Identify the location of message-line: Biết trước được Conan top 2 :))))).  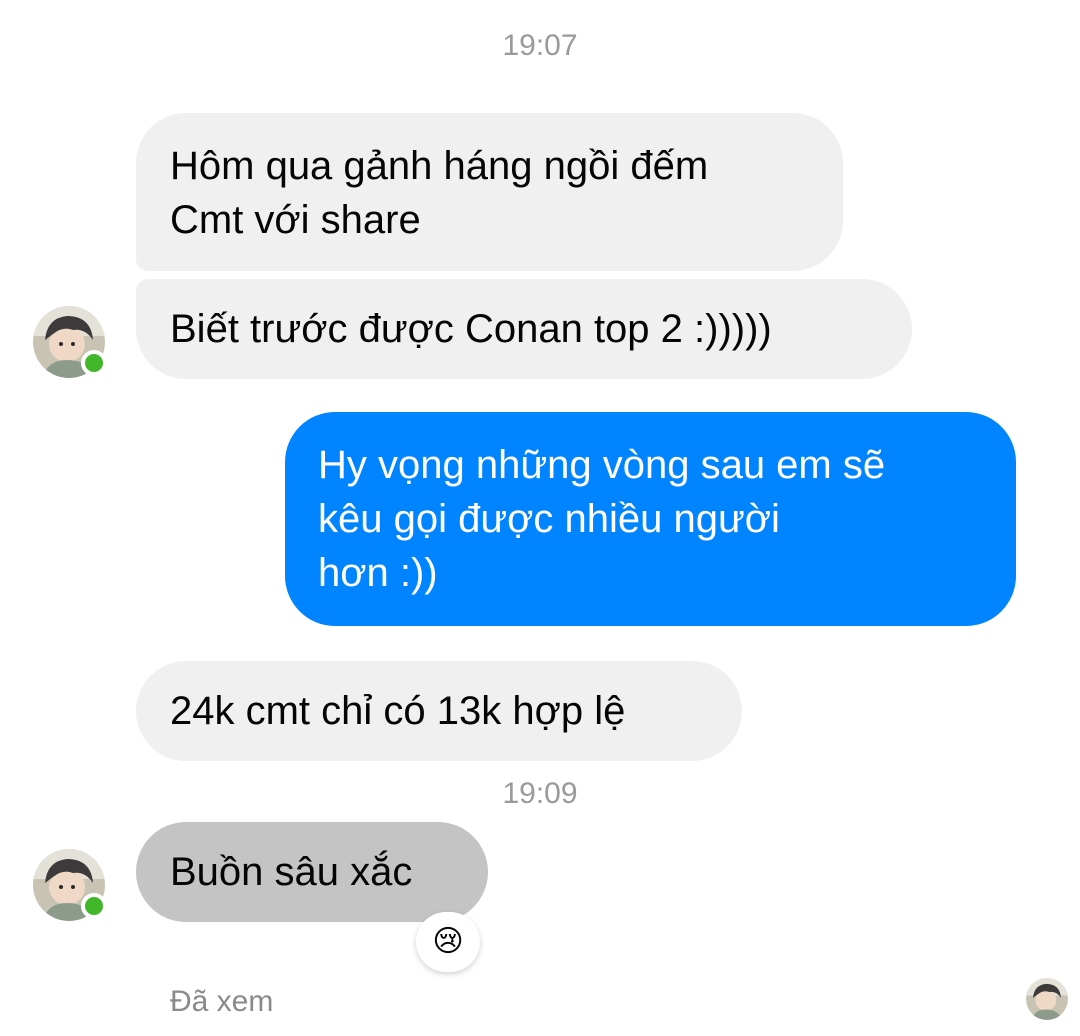
(471, 329).